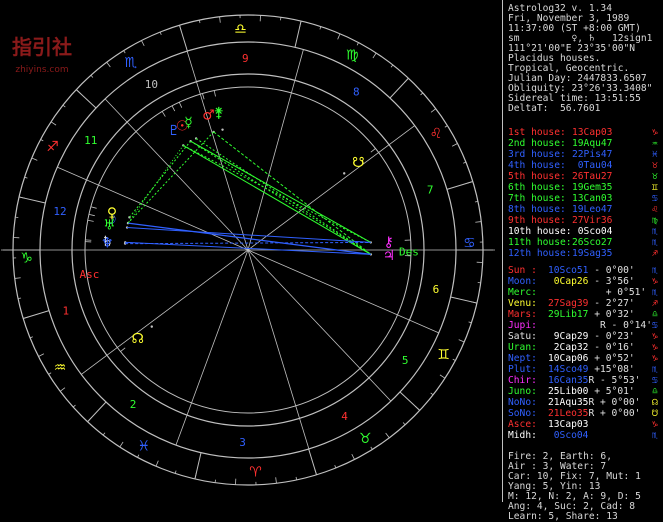 The image size is (663, 522). What do you see at coordinates (560, 253) in the screenshot?
I see `house-row: 12th house:19Sag35♐` at bounding box center [560, 253].